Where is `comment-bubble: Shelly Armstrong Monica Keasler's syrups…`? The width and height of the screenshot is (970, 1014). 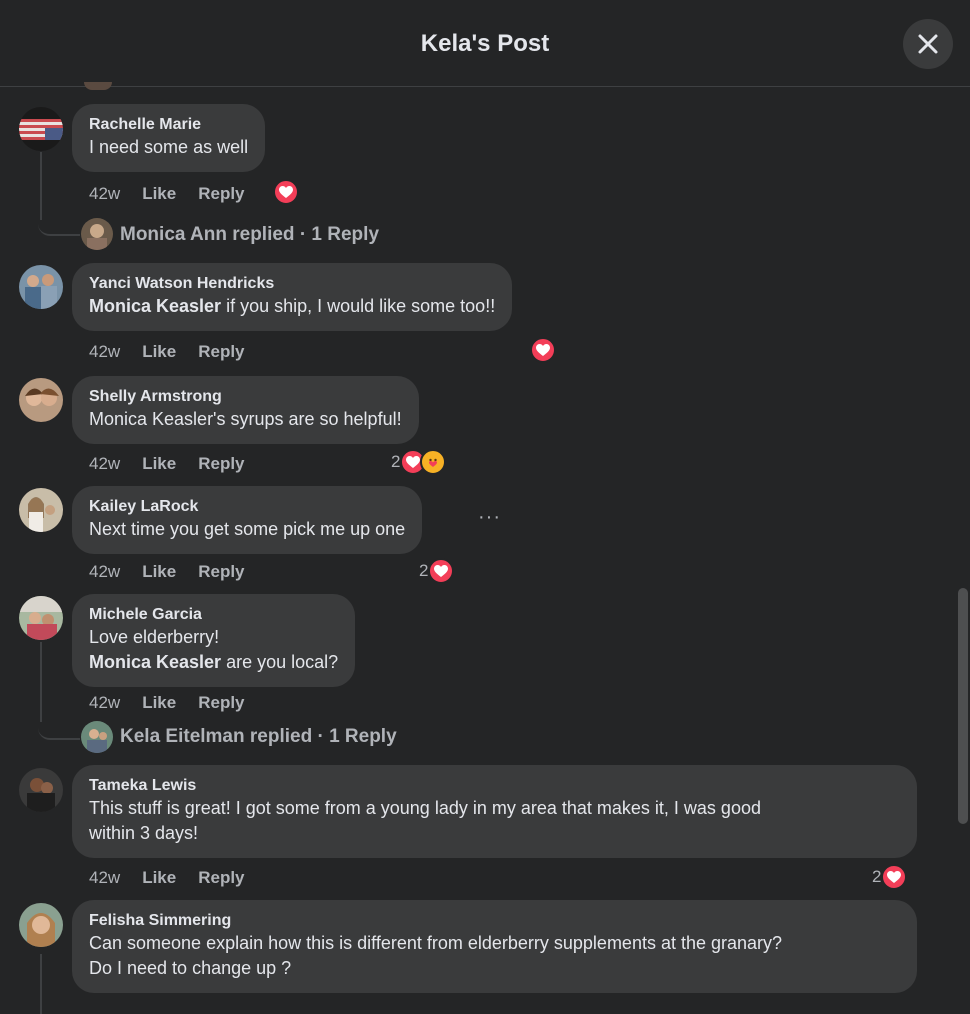
comment-bubble: Shelly Armstrong Monica Keasler's syrups… is located at coordinates (245, 410).